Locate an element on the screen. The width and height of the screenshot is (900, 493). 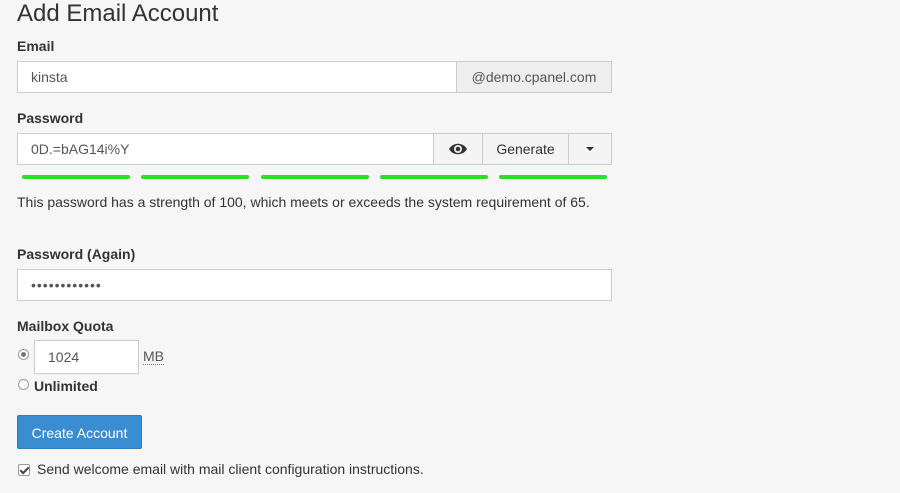
email-domain-addon: @demo.cpanel.com is located at coordinates (534, 77).